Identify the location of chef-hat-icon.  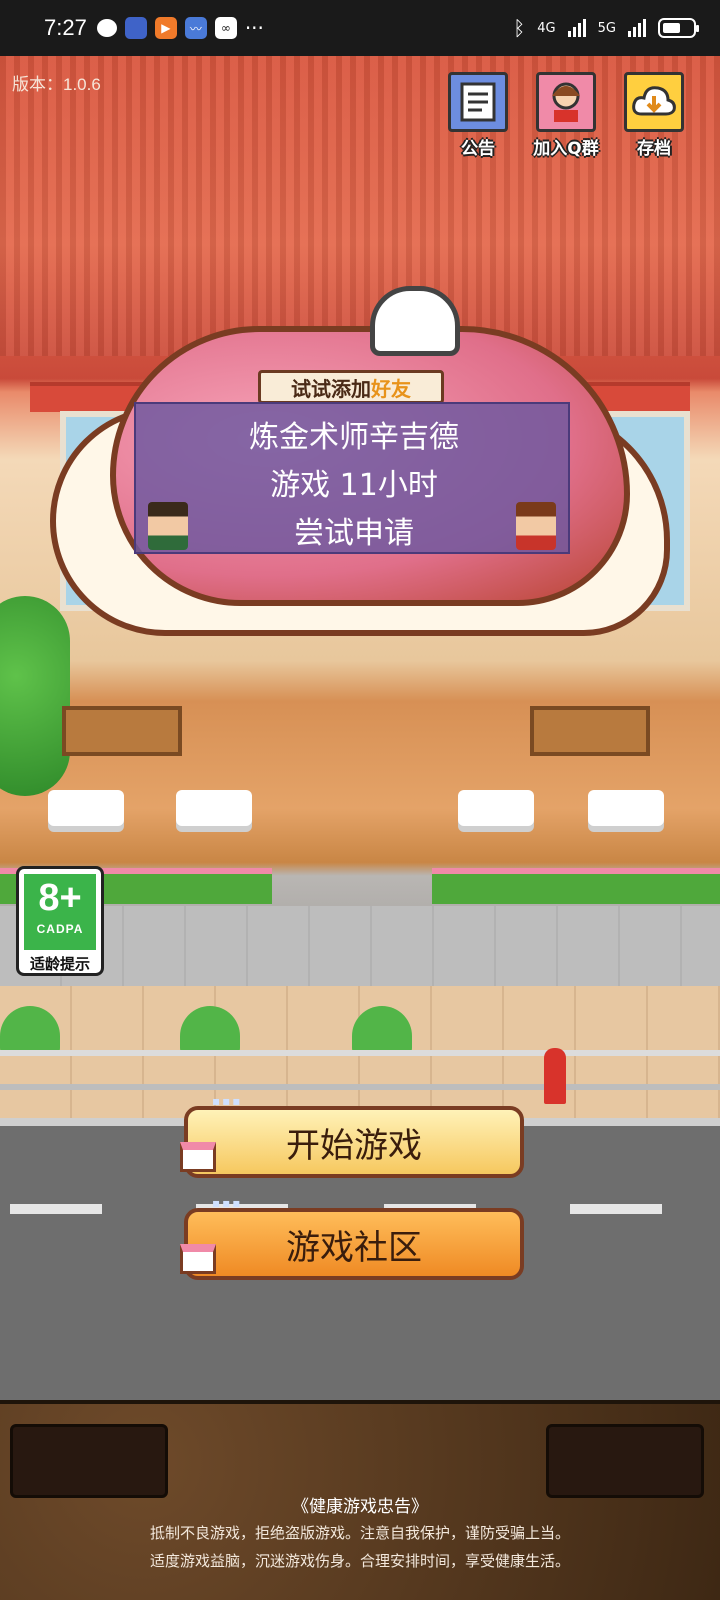
(415, 321).